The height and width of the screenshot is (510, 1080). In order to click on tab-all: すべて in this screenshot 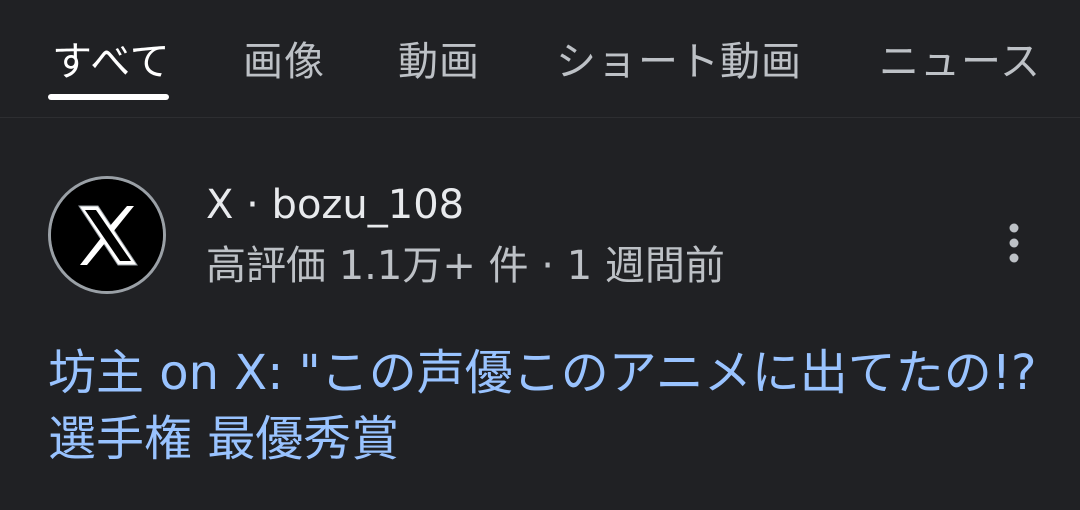, I will do `click(111, 62)`.